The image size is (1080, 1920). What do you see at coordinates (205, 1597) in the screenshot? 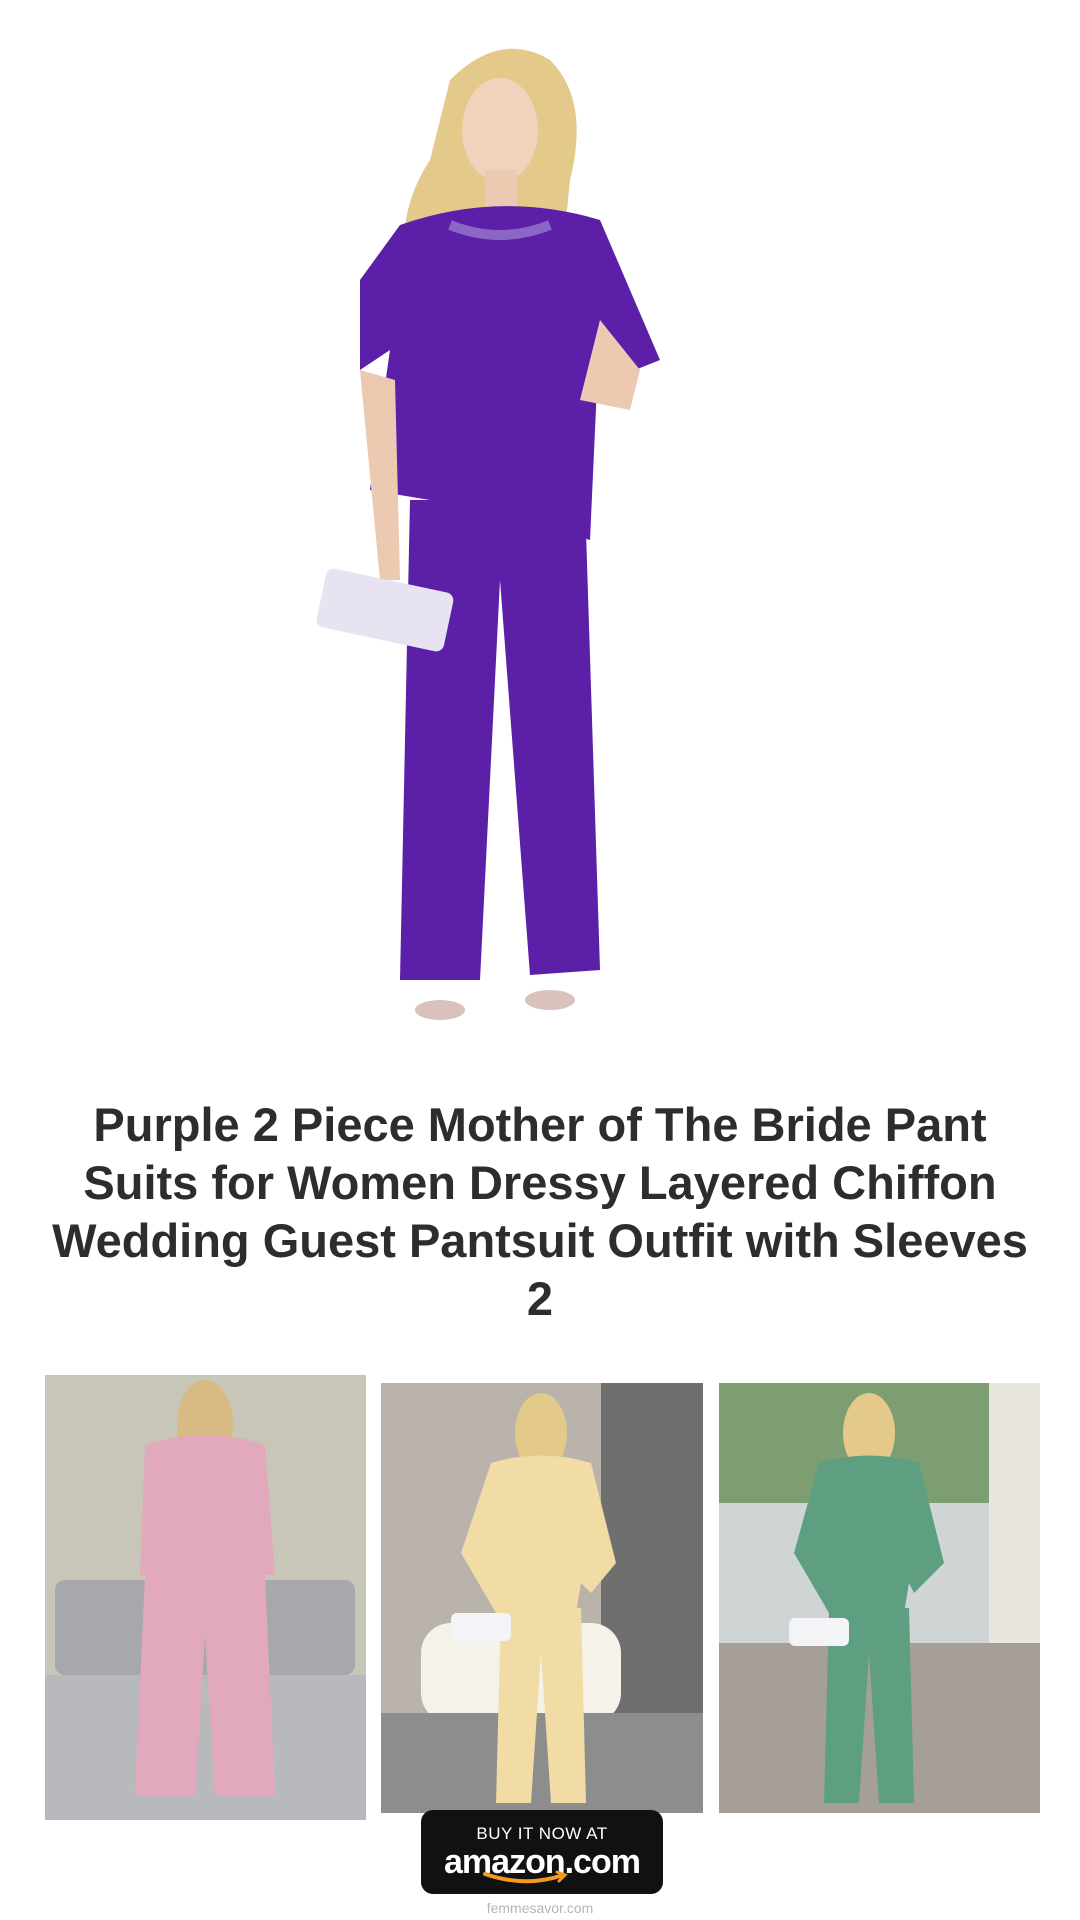
I see `thumbnail-pink-back-view` at bounding box center [205, 1597].